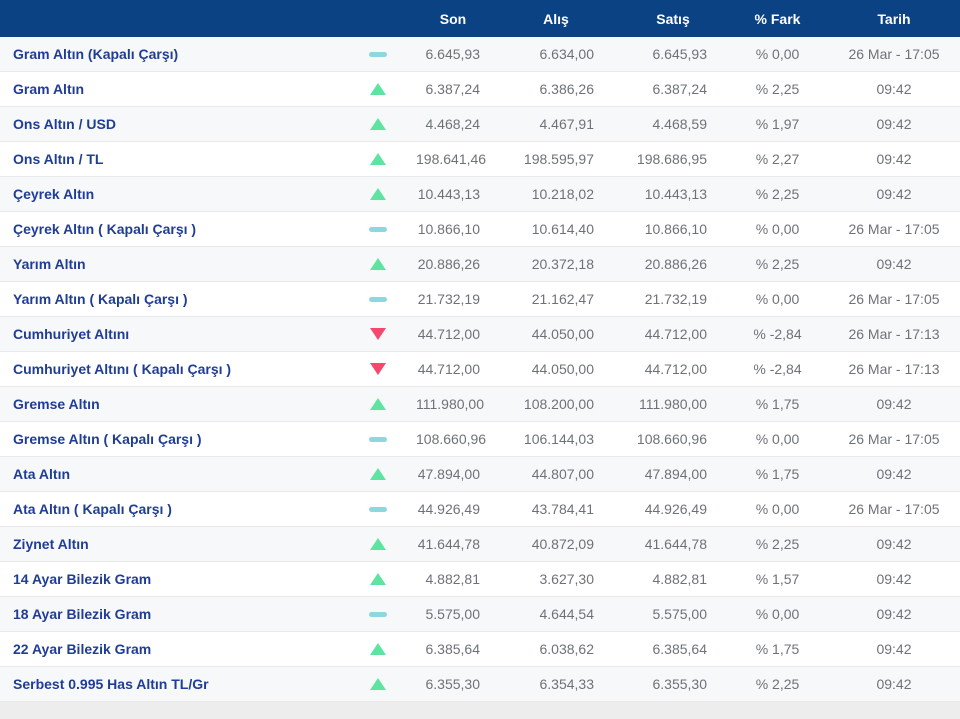 The image size is (960, 719). What do you see at coordinates (453, 18) in the screenshot?
I see `column-header-son: Son` at bounding box center [453, 18].